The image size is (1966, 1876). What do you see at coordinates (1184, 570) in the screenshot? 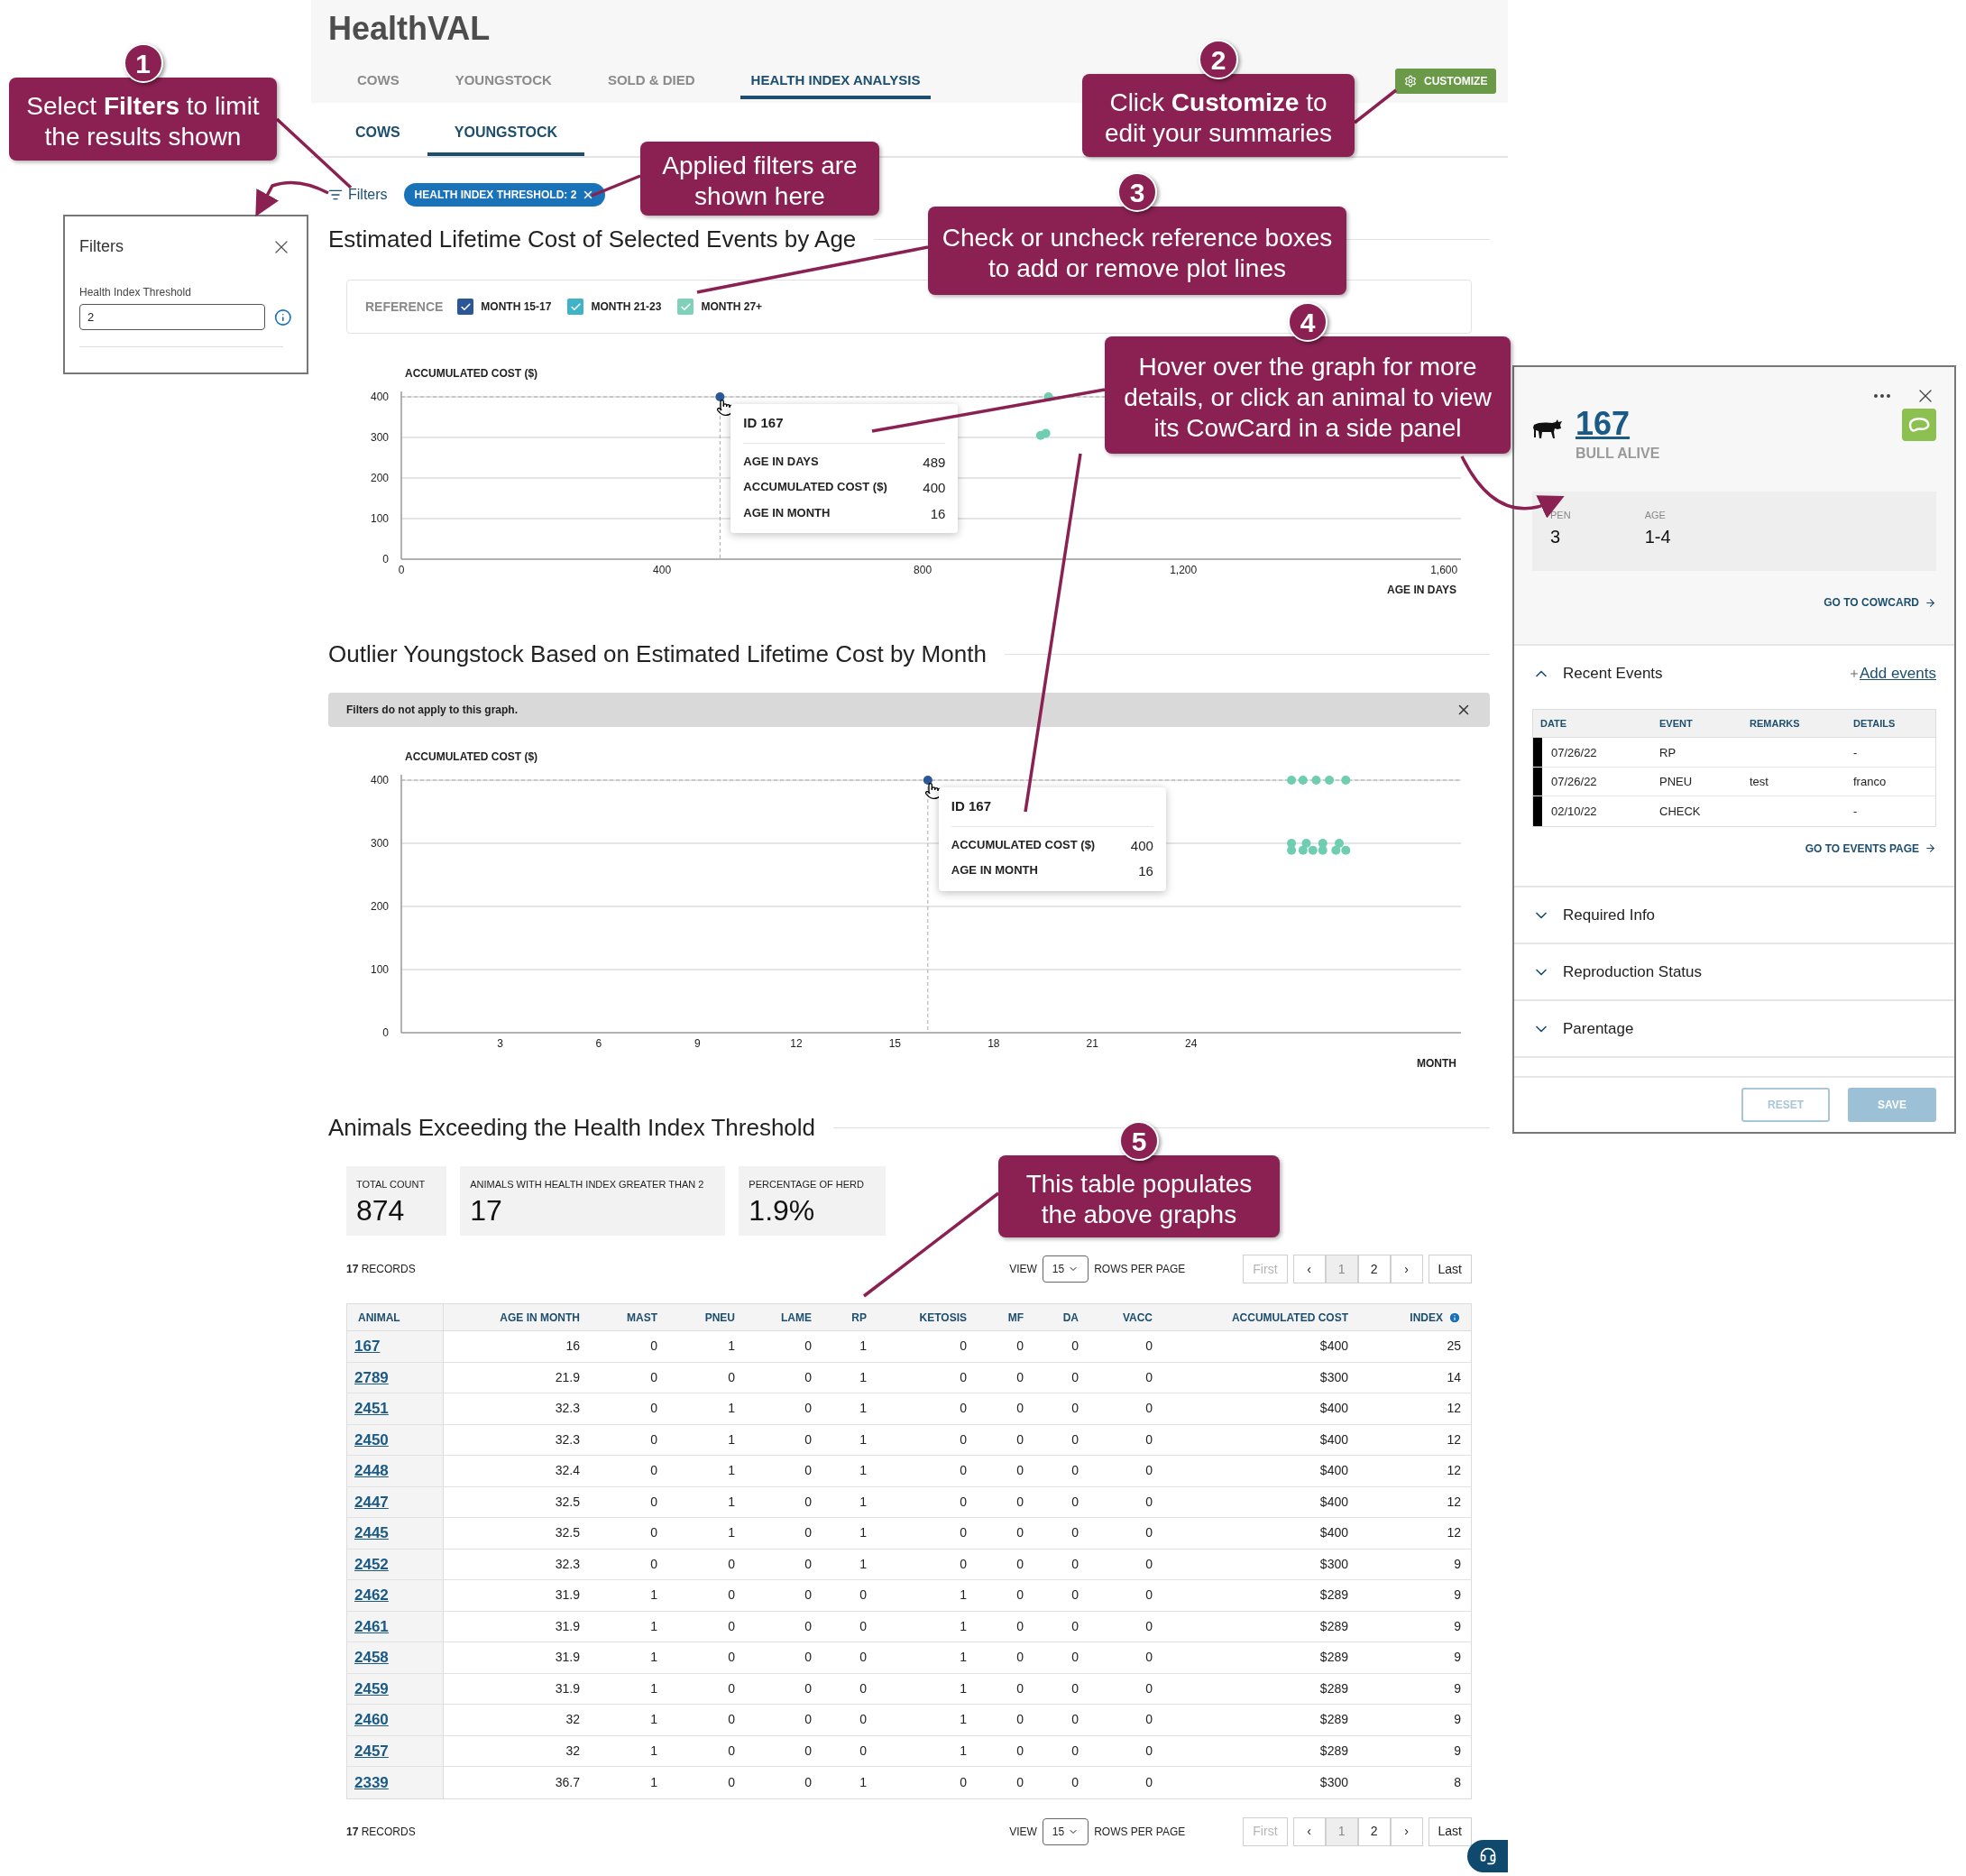
I see `axis-tick-label: 1,200` at bounding box center [1184, 570].